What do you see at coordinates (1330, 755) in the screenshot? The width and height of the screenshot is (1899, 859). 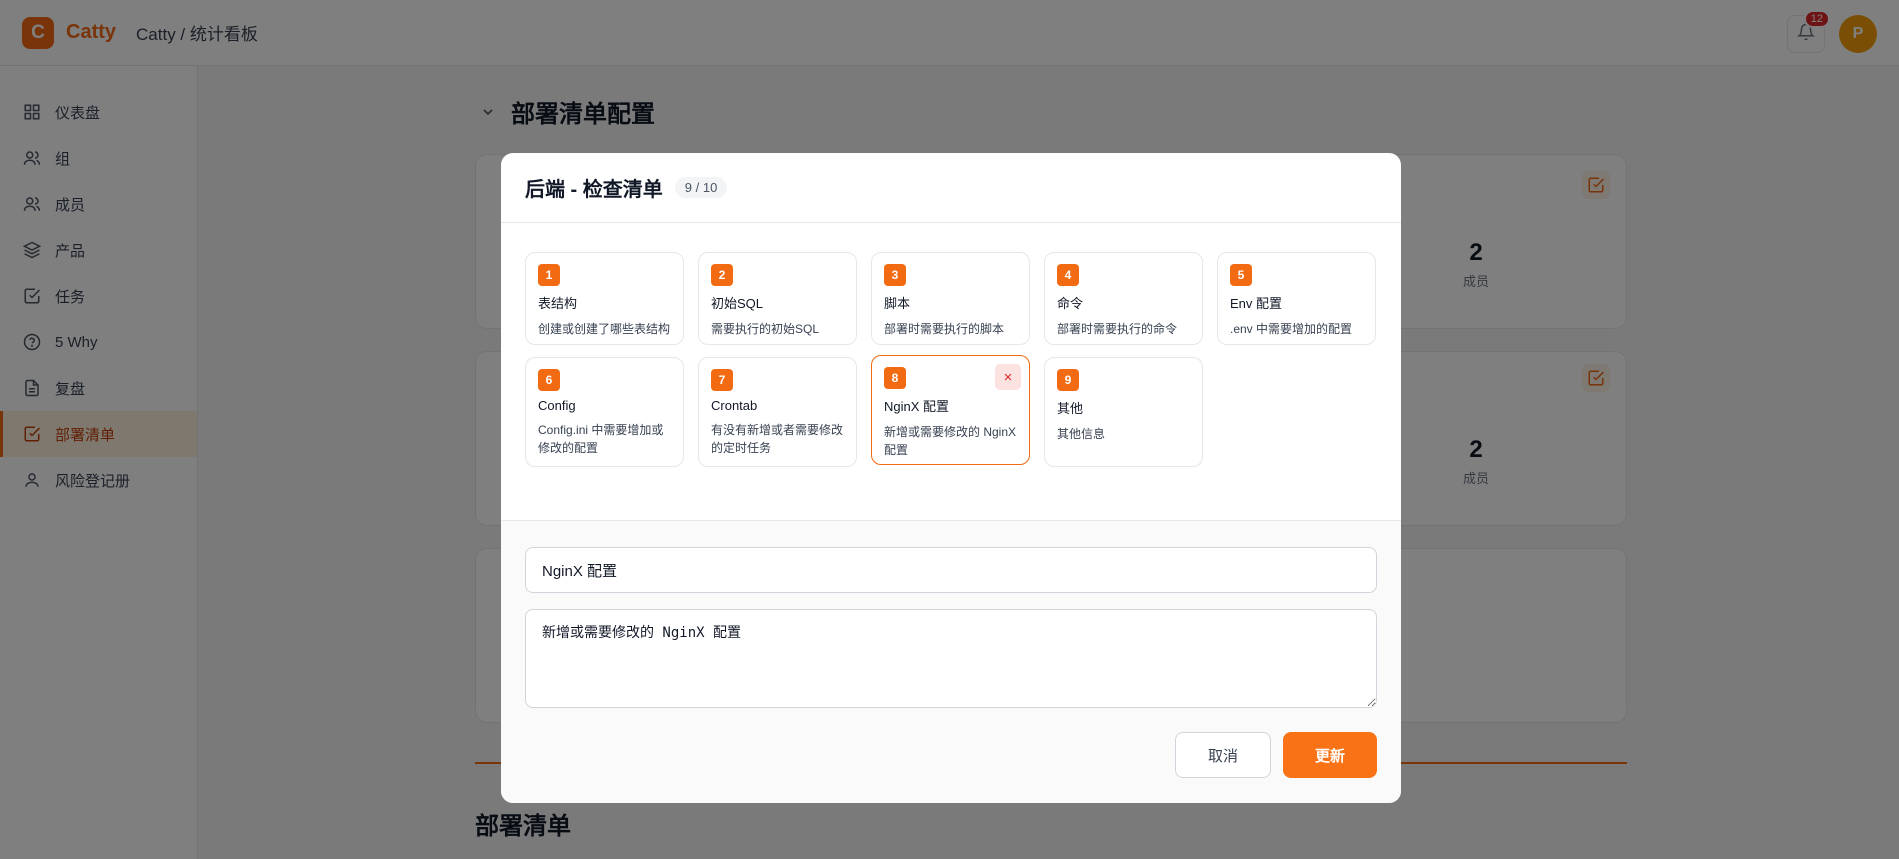 I see `update-button: 更新` at bounding box center [1330, 755].